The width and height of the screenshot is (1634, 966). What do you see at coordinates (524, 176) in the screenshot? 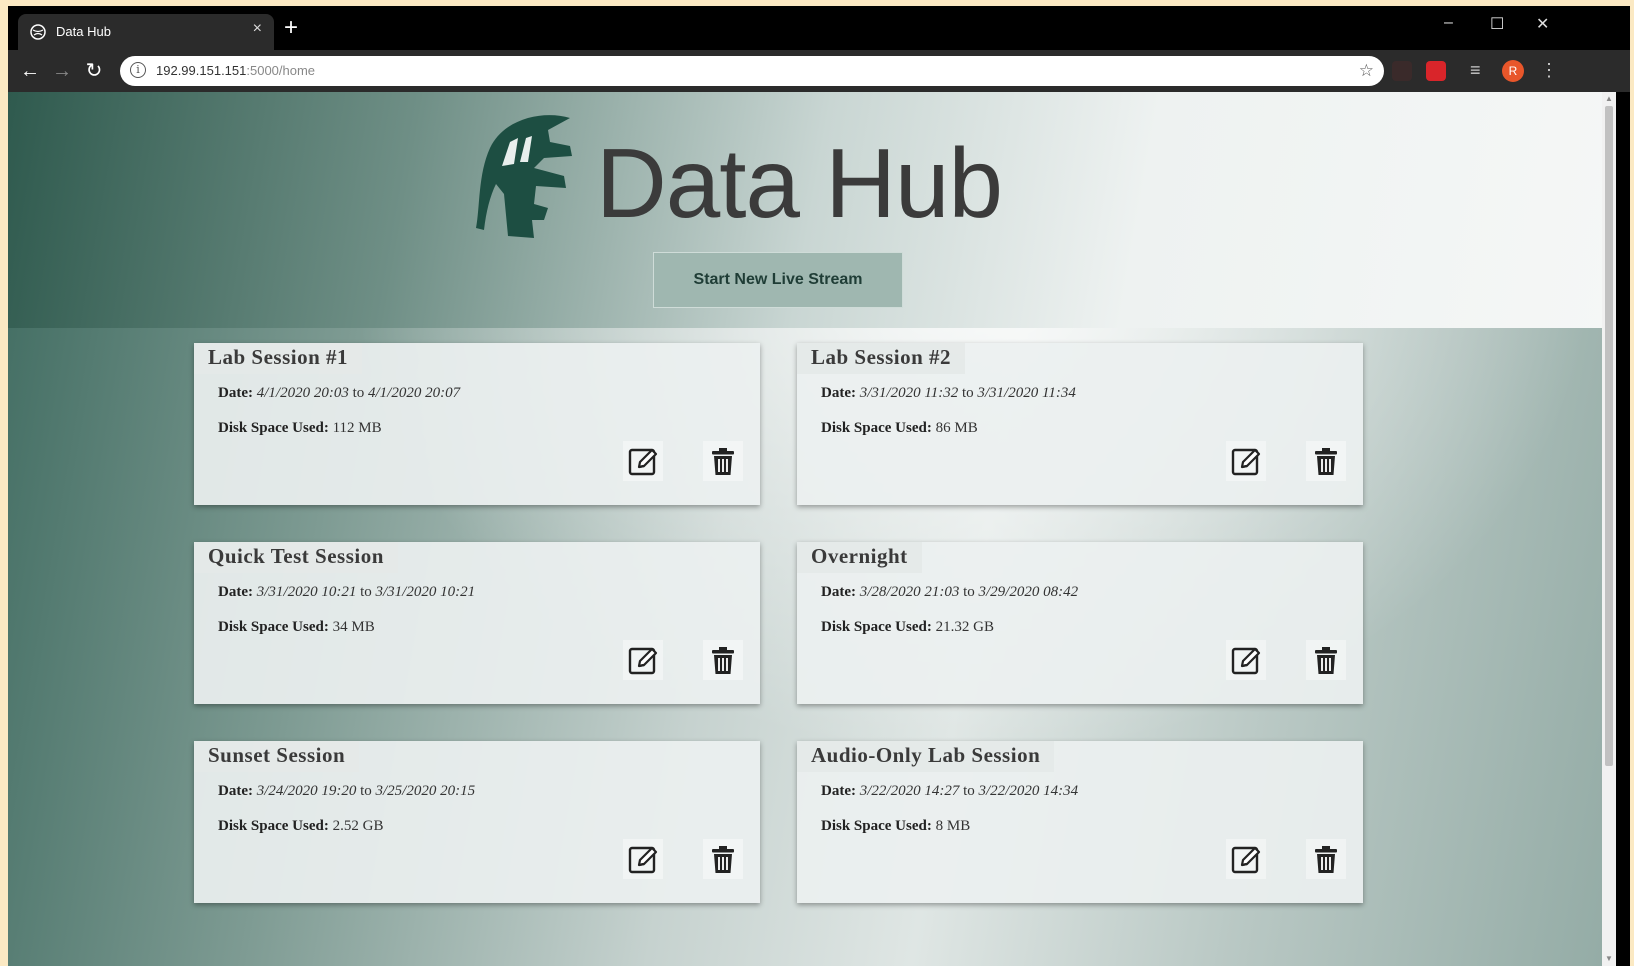
I see `spartan-helmet-logo` at bounding box center [524, 176].